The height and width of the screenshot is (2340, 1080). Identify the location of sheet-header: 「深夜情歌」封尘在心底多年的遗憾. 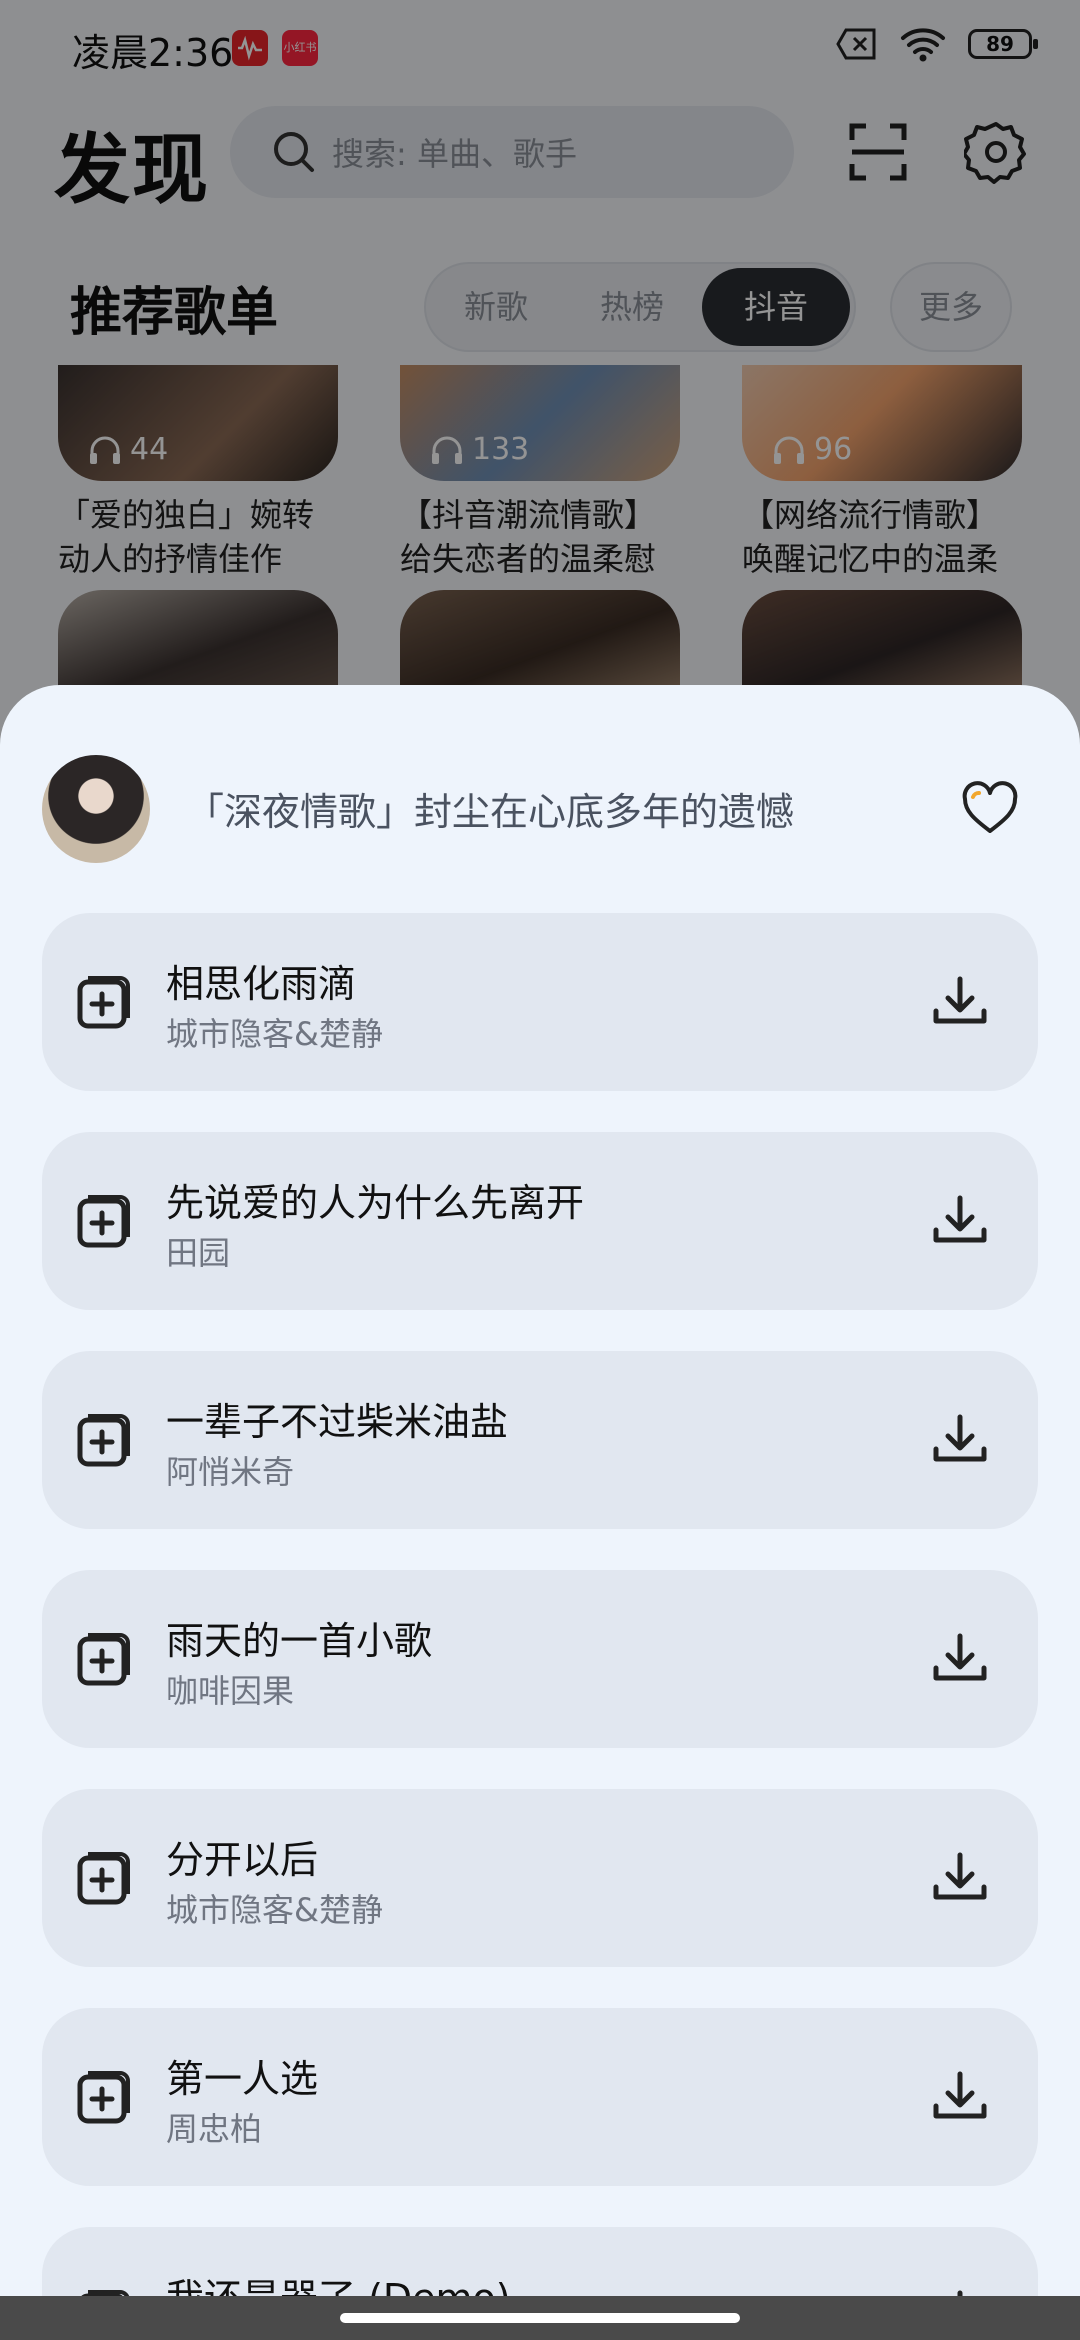
(540, 800).